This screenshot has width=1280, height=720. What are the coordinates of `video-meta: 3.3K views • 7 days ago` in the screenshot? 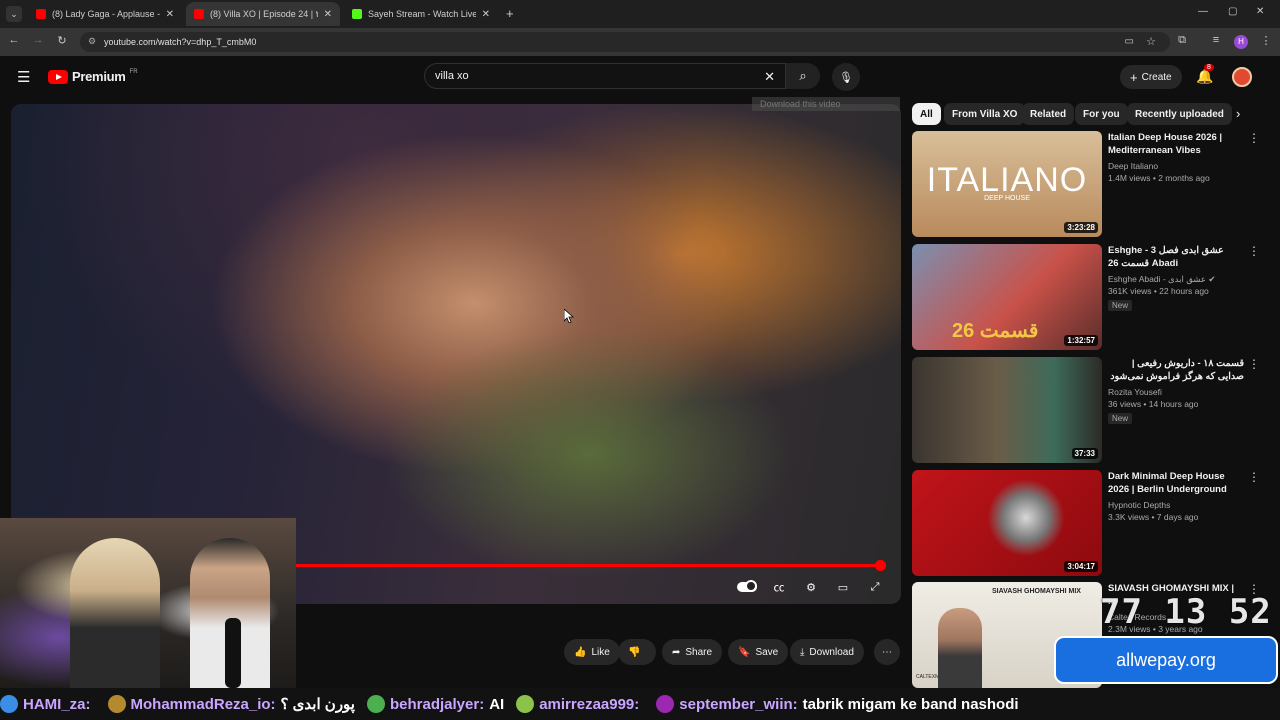 It's located at (1153, 517).